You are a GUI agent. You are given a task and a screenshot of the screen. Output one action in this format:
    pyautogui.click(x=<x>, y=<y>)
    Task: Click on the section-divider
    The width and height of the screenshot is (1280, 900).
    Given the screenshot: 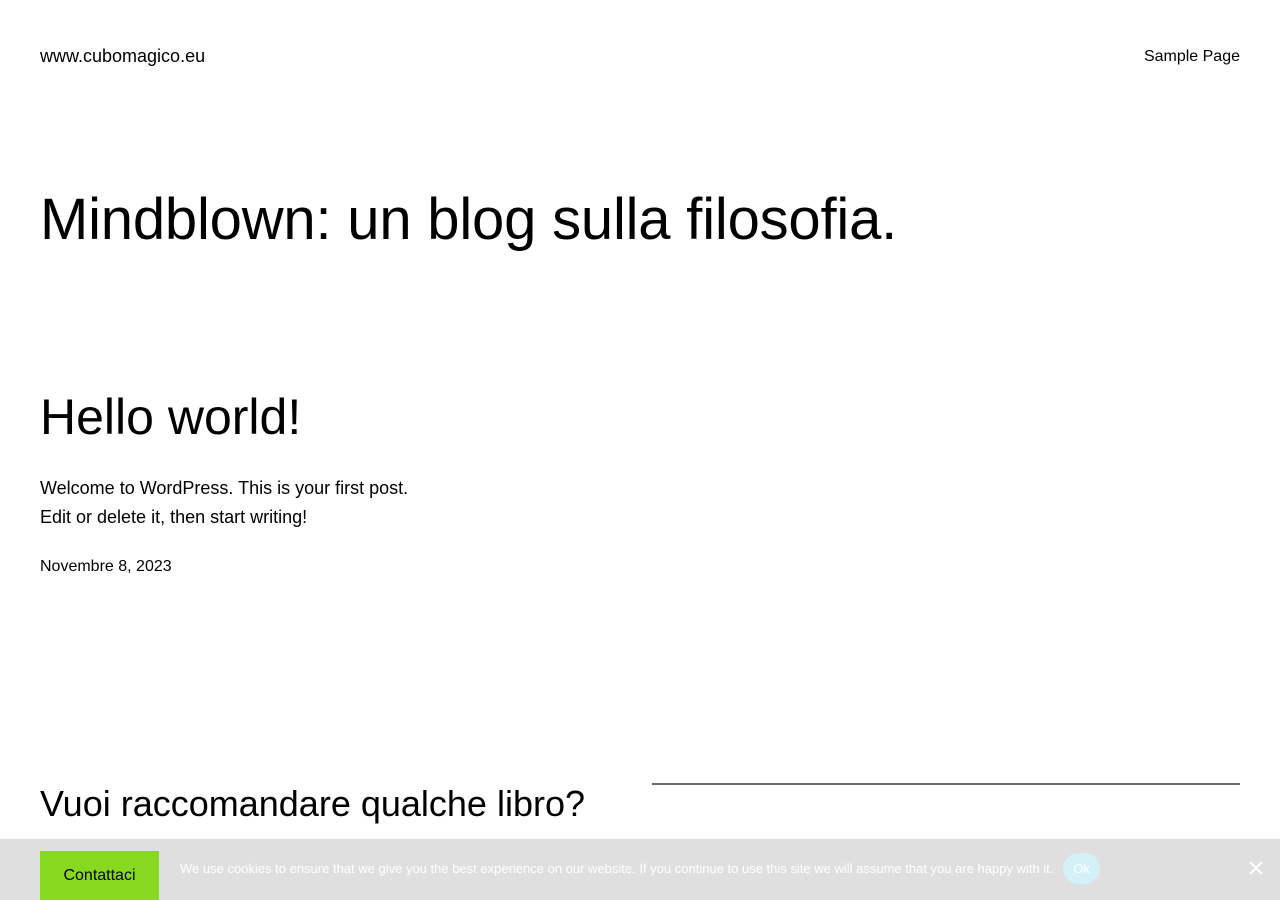 What is the action you would take?
    pyautogui.click(x=946, y=784)
    